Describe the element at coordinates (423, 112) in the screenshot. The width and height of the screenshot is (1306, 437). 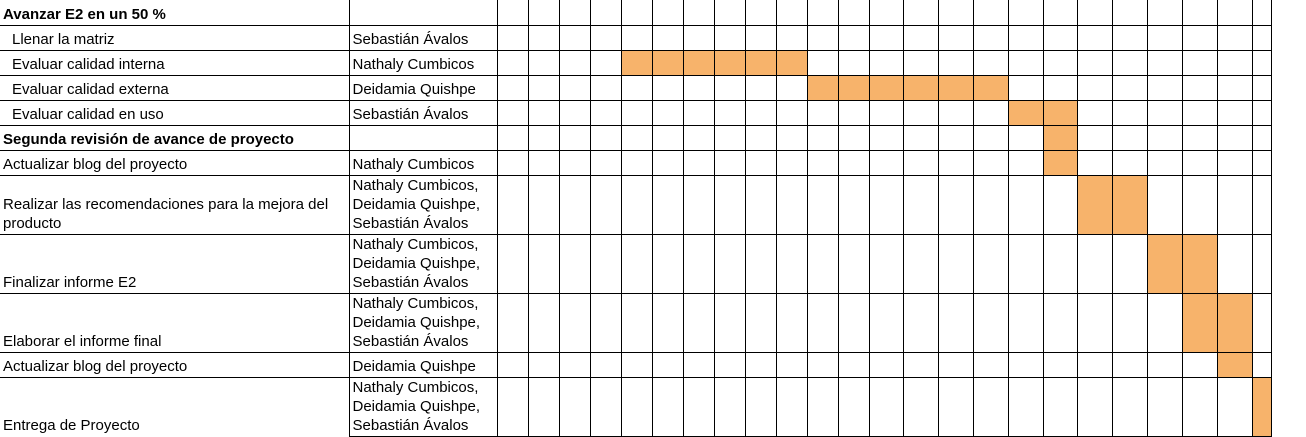
I see `responsible-cell: Sebastián Ávalos` at that location.